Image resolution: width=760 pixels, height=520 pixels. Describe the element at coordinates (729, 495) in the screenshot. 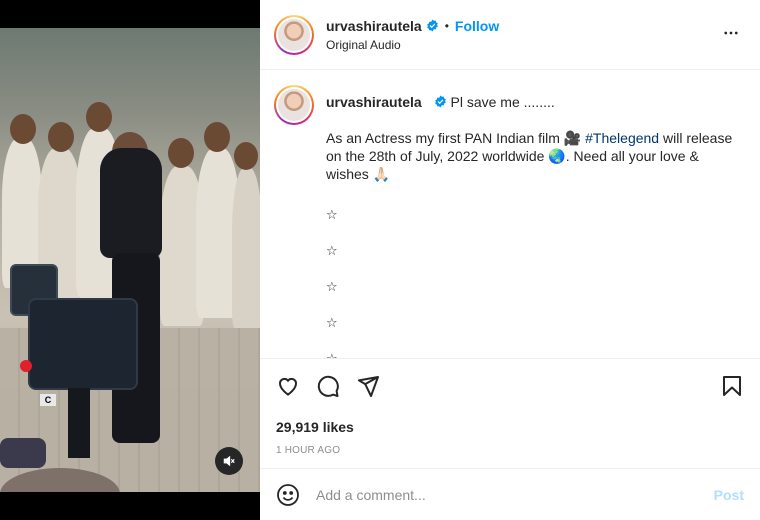

I see `post-button: Post` at that location.